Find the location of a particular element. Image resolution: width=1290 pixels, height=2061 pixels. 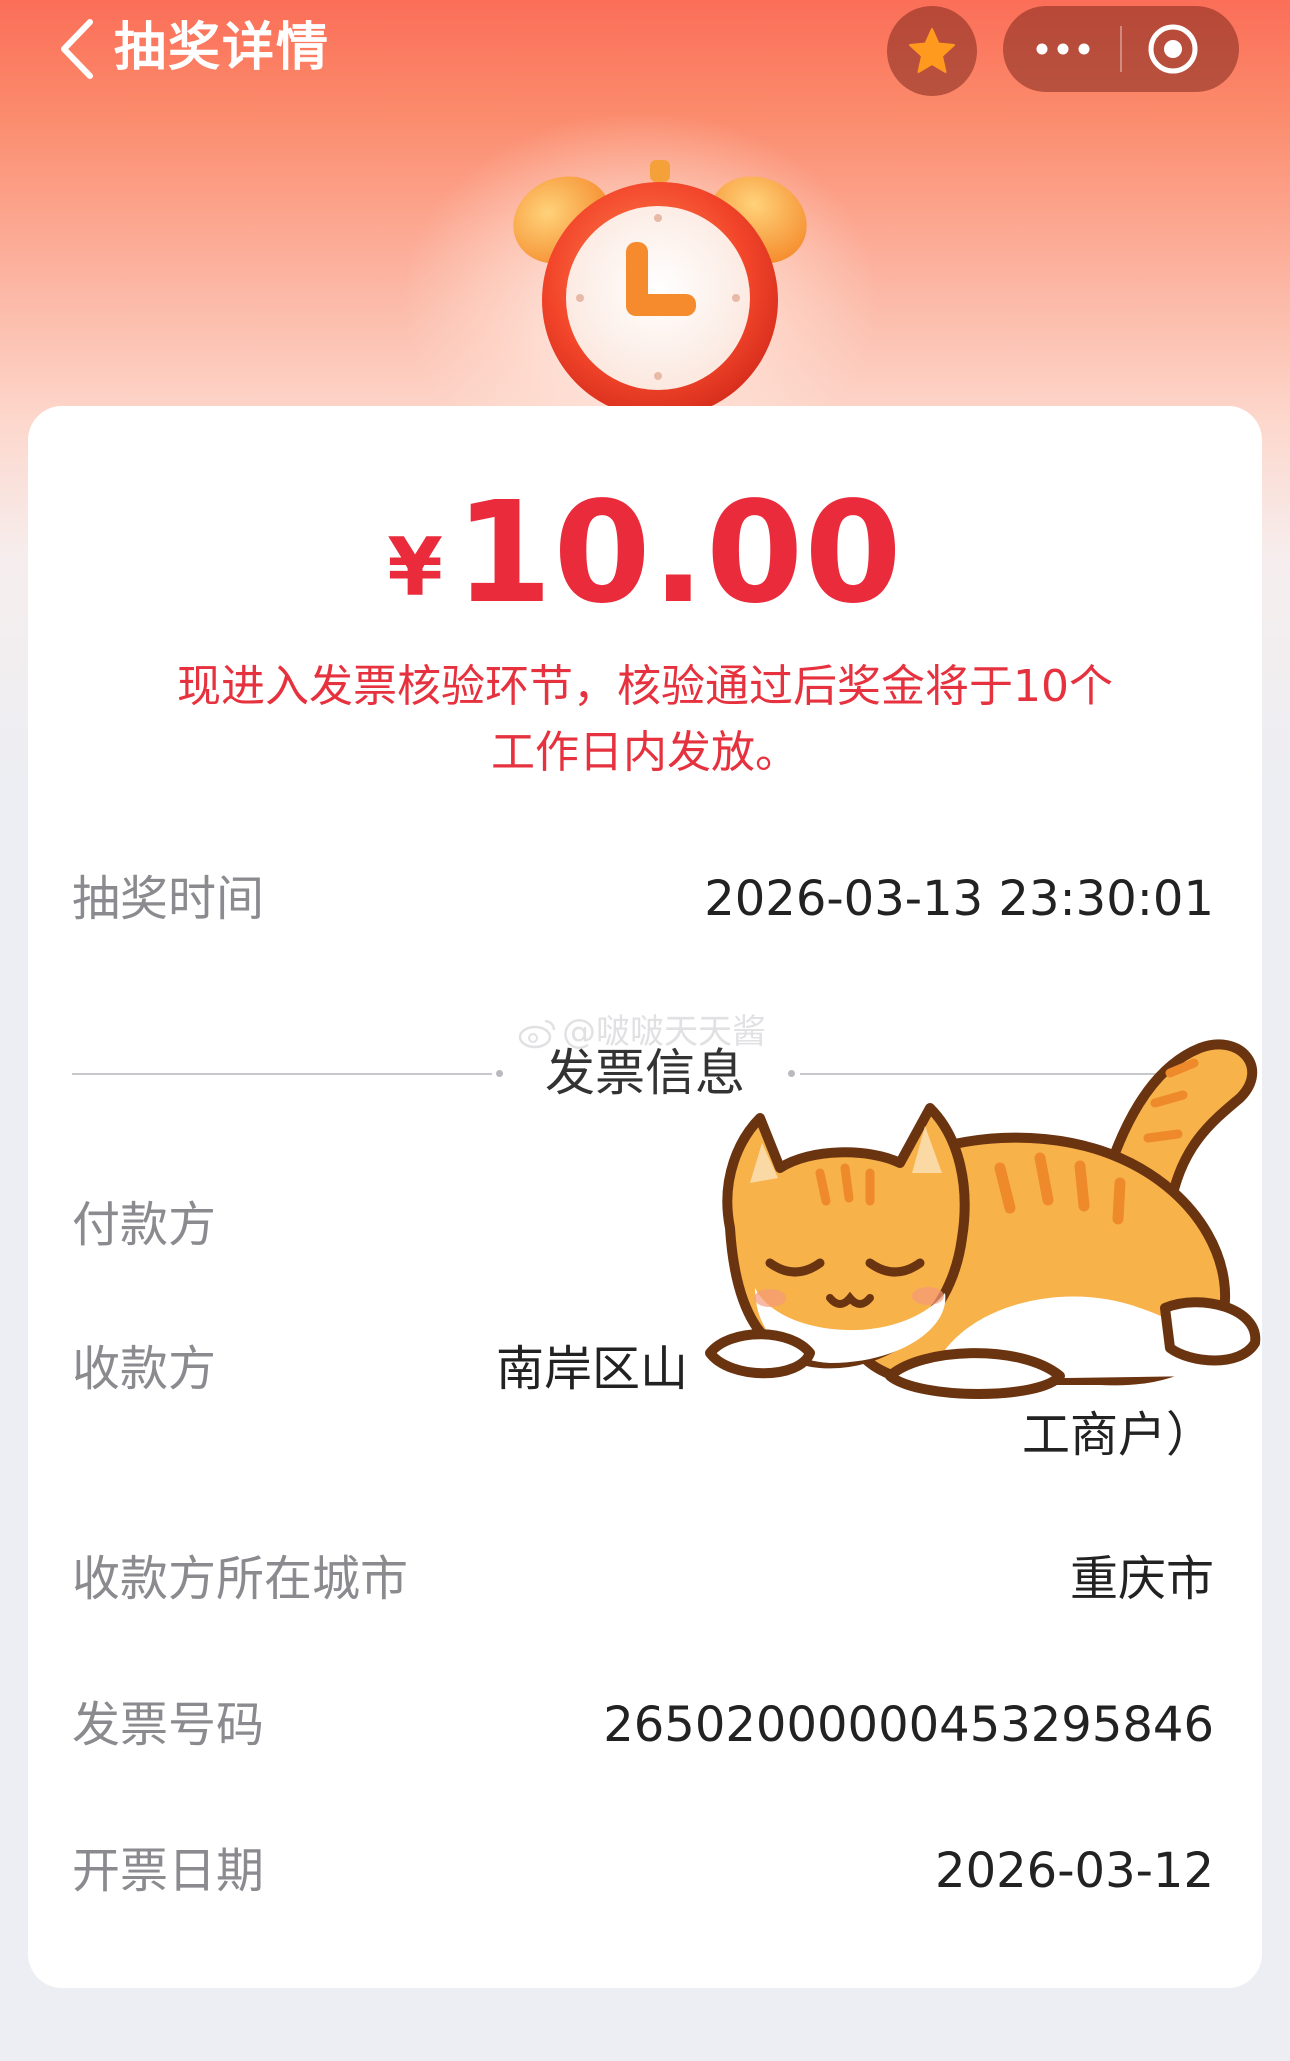

back-button is located at coordinates (78, 49).